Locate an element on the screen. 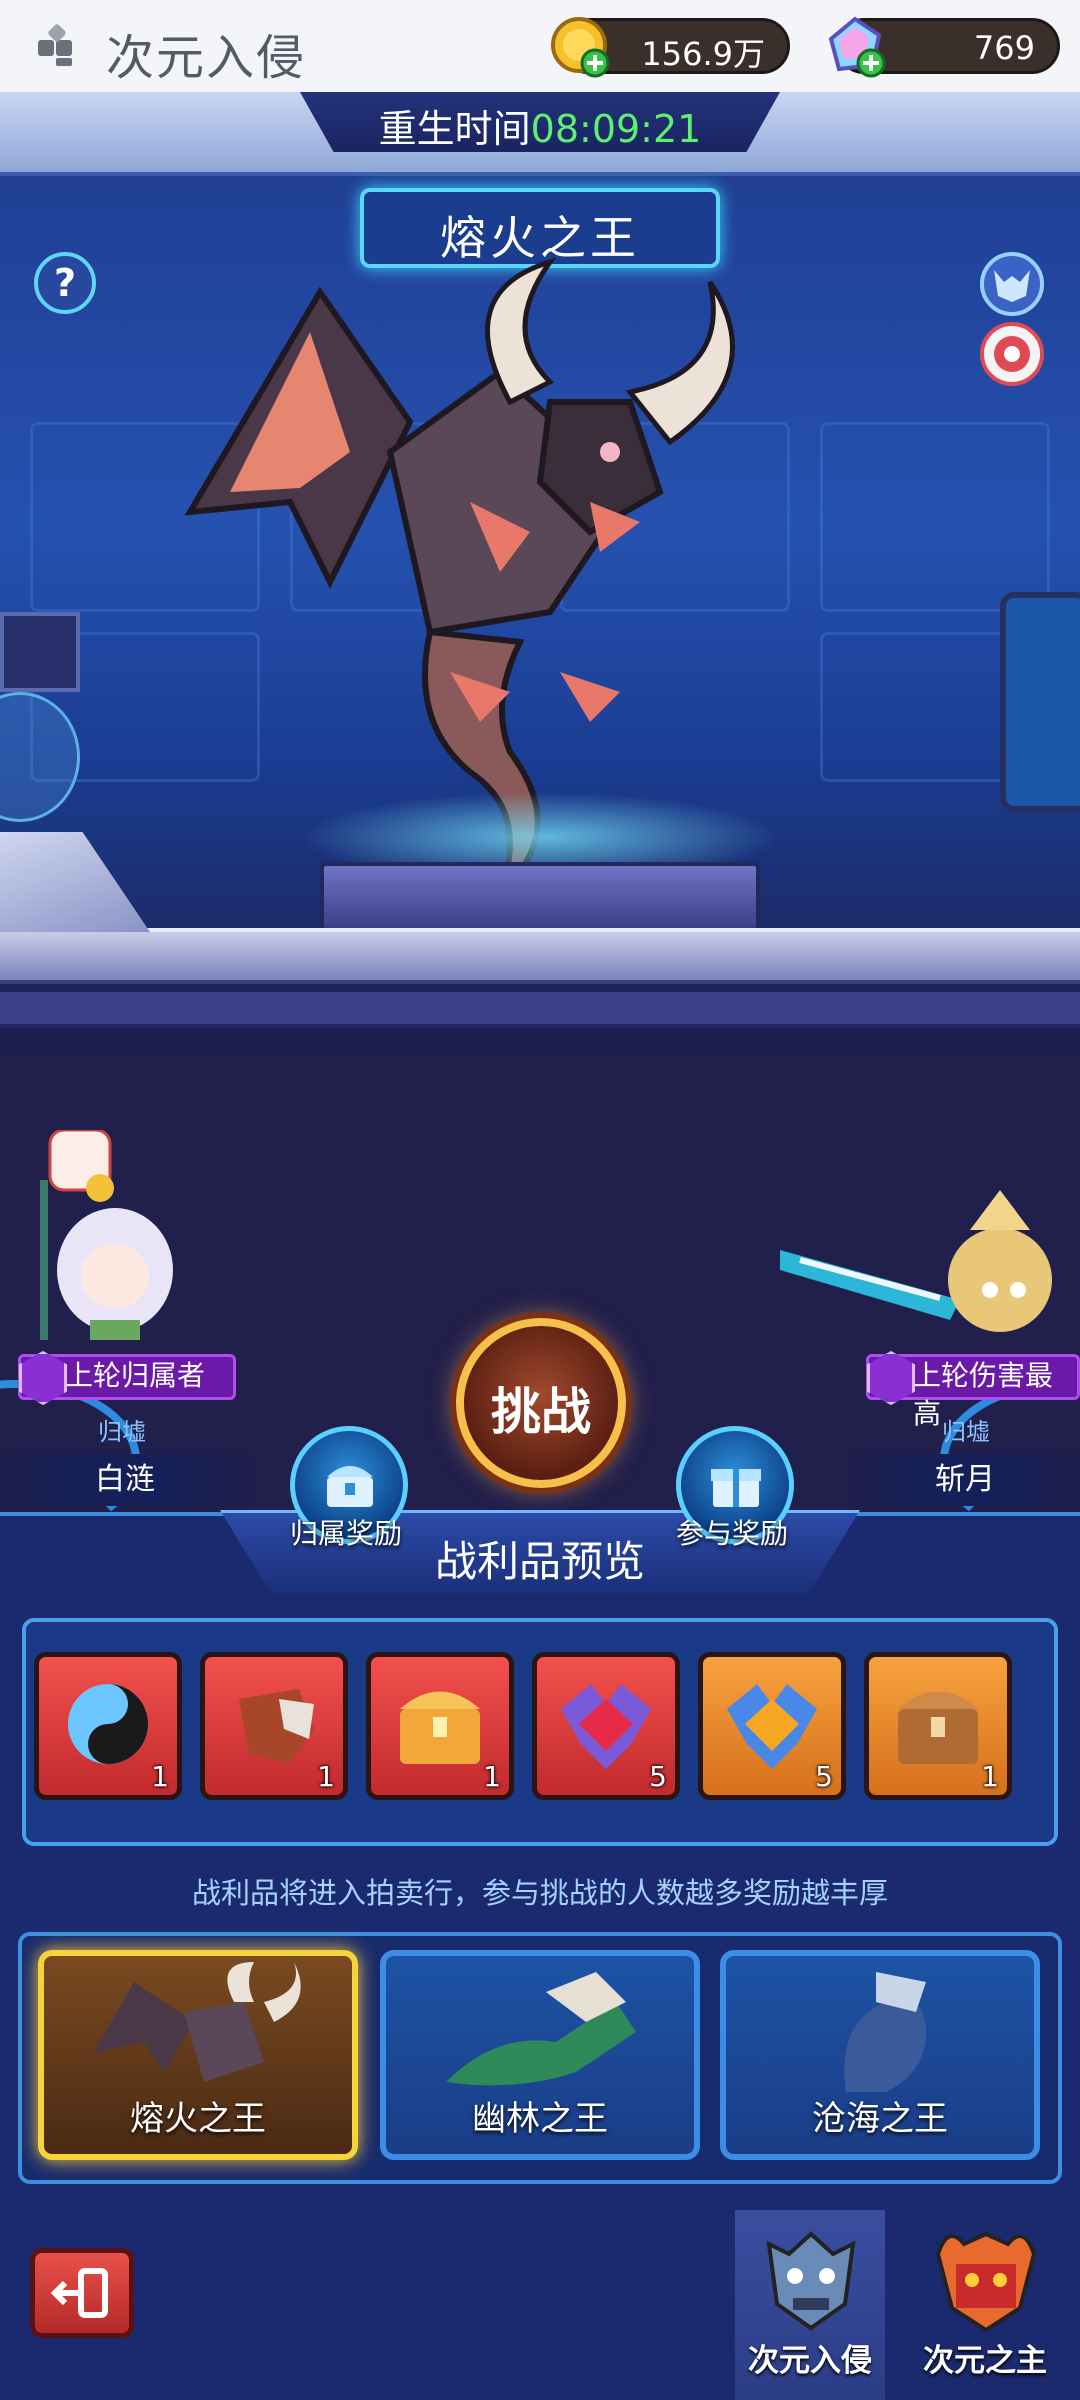 The width and height of the screenshot is (1080, 2400). red-demon-mask-icon is located at coordinates (986, 2282).